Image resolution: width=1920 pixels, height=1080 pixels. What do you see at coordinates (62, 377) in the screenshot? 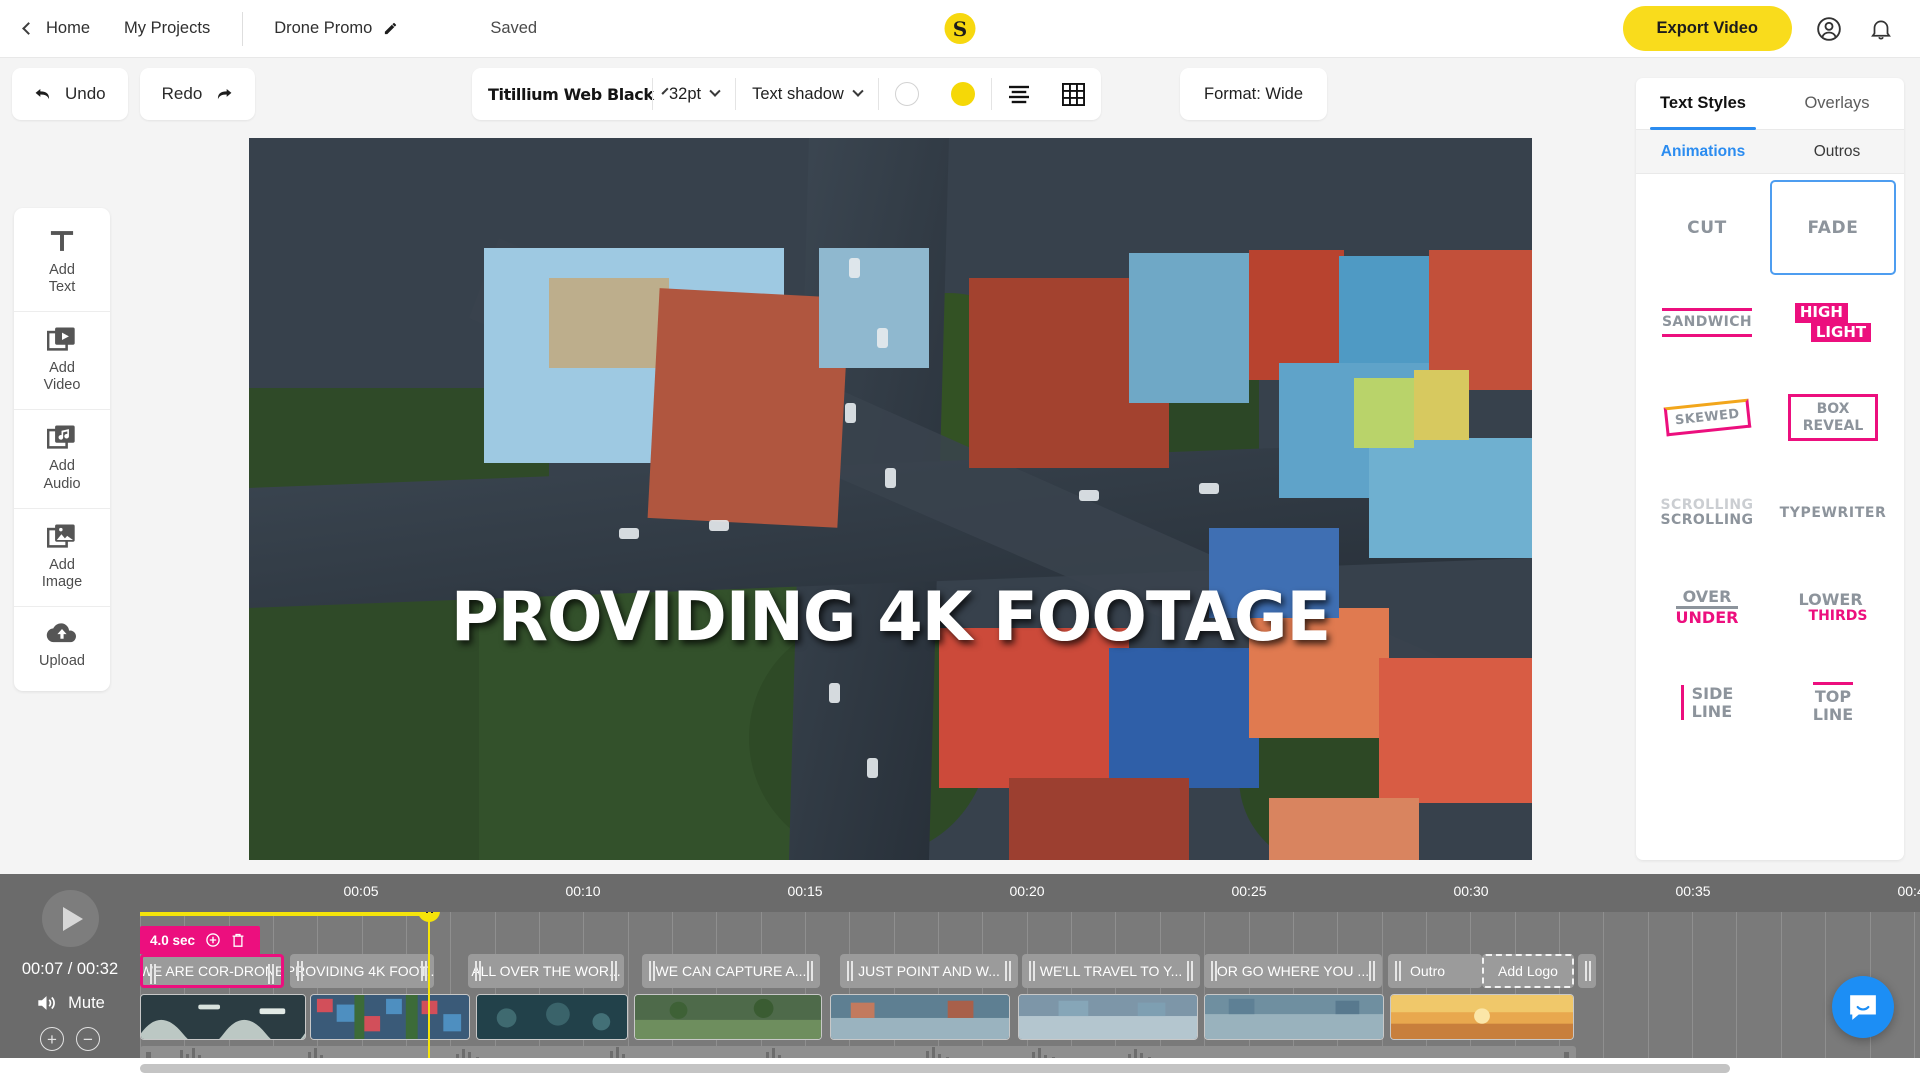
I see `rail-label-add-video: Add Video` at bounding box center [62, 377].